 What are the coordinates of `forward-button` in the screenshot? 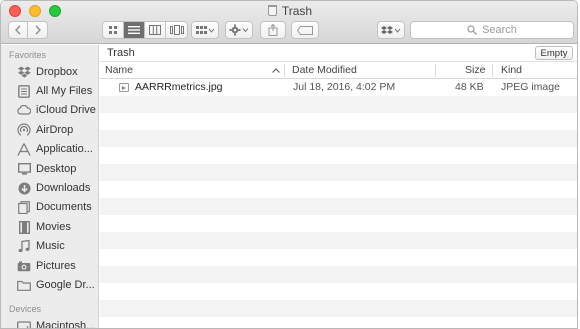 It's located at (37, 30).